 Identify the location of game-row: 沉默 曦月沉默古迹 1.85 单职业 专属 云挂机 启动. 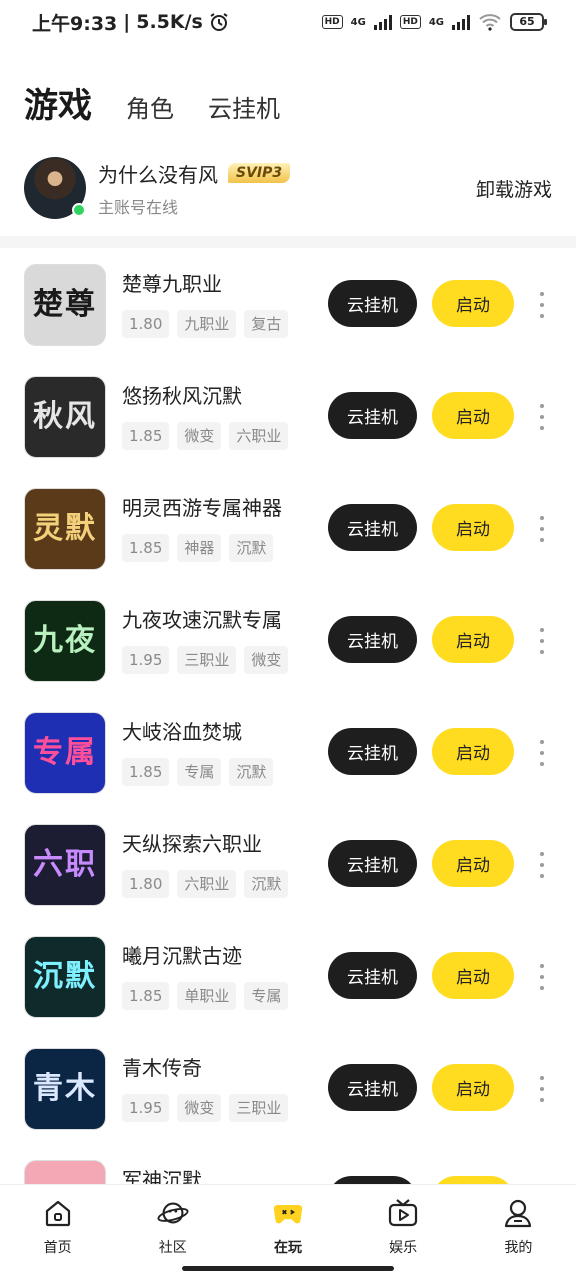
(288, 976).